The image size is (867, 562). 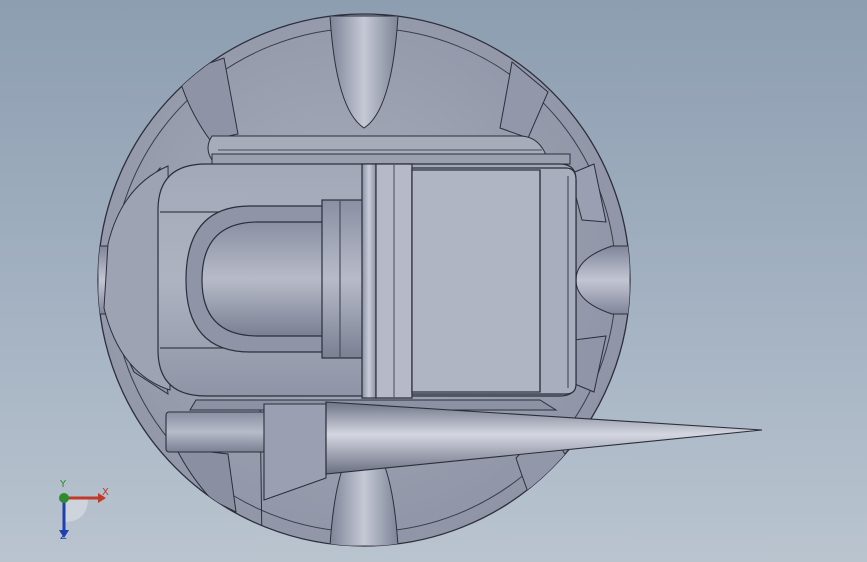 I want to click on pin-cylinder, so click(x=216, y=432).